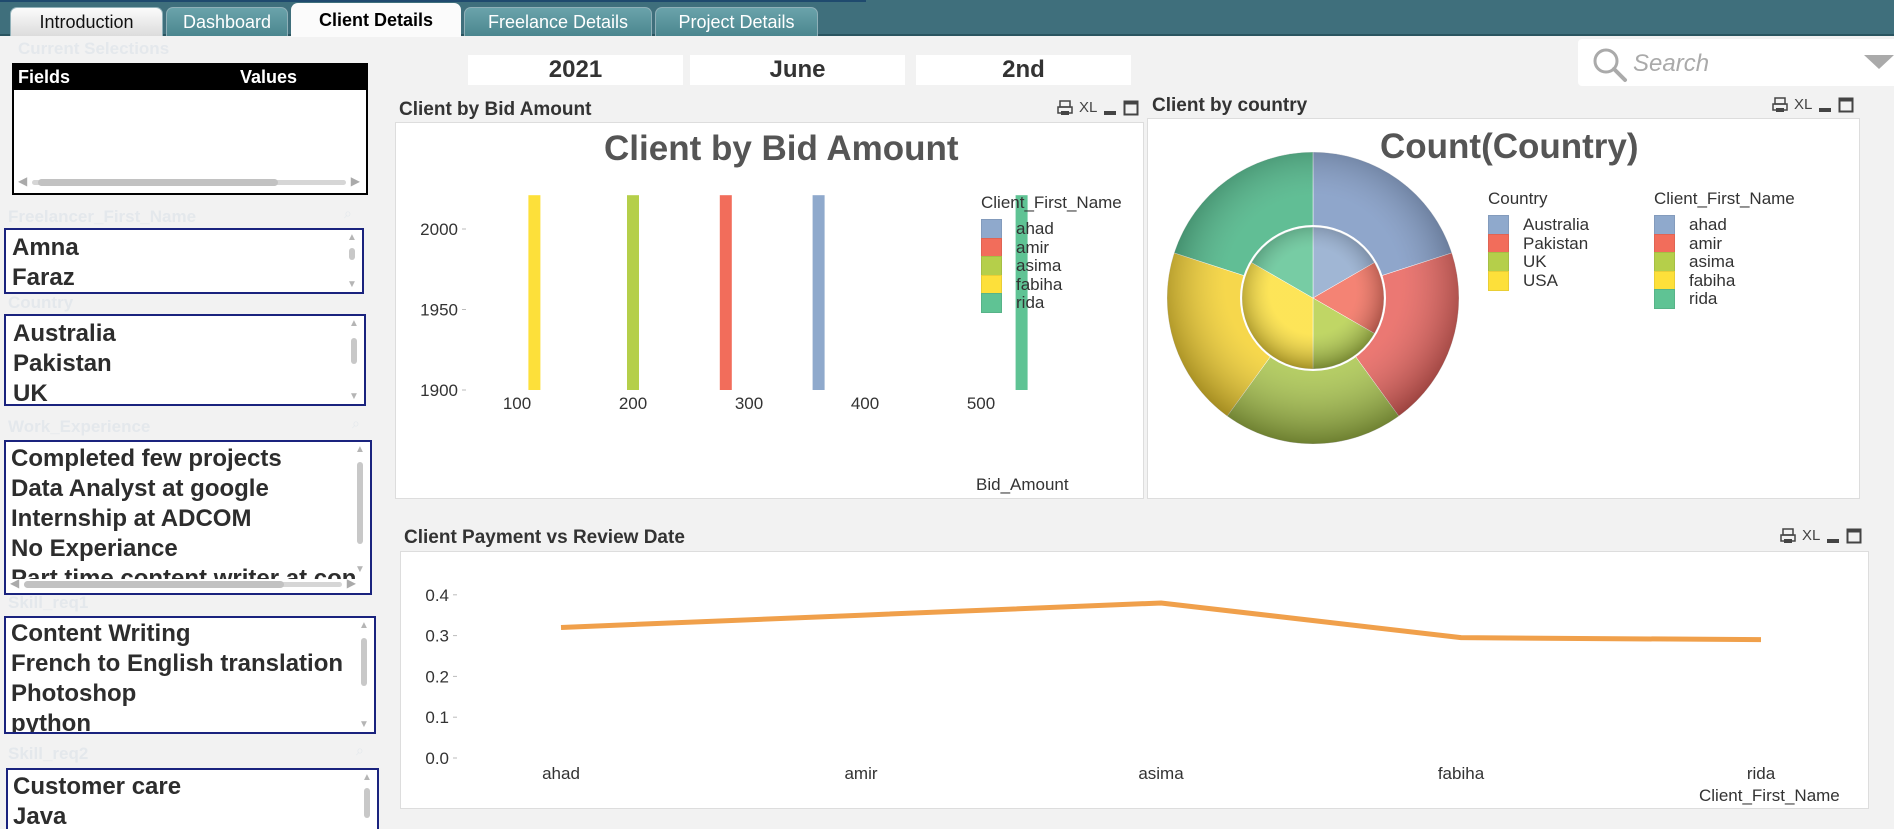 This screenshot has height=829, width=1894. What do you see at coordinates (1538, 225) in the screenshot?
I see `legend-item: Australia` at bounding box center [1538, 225].